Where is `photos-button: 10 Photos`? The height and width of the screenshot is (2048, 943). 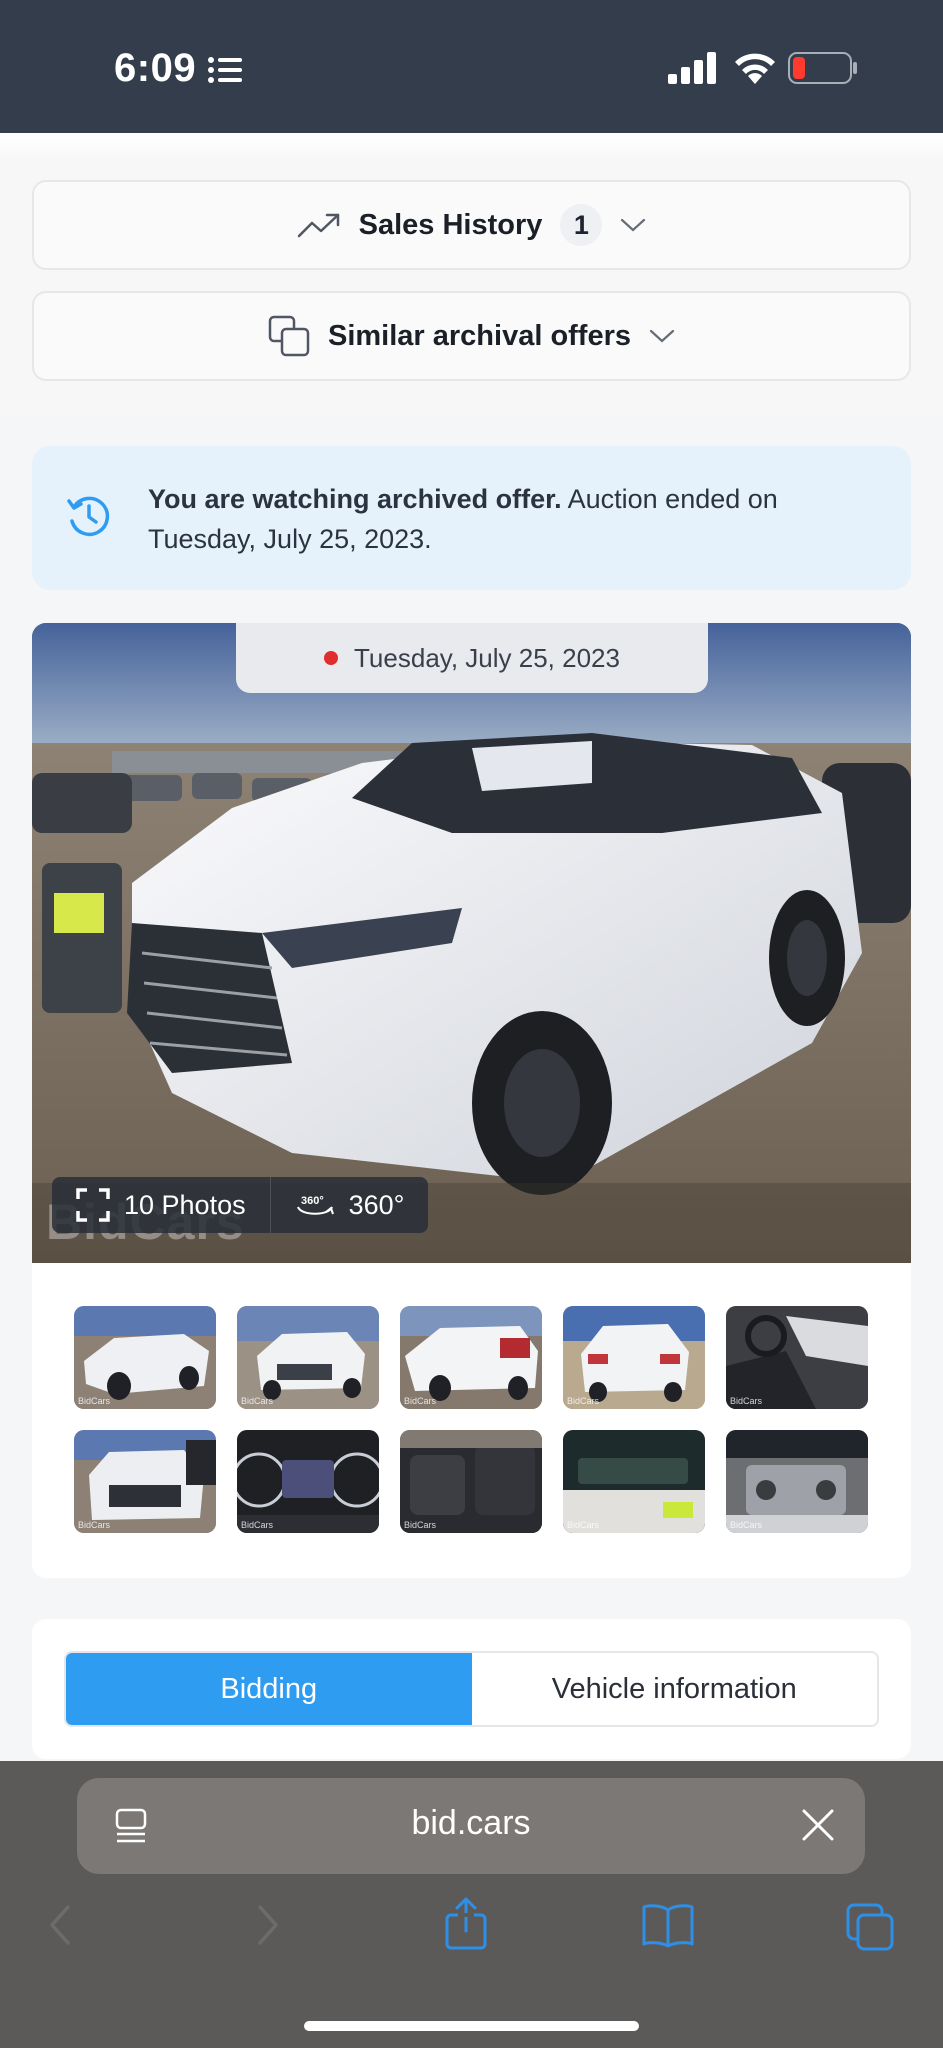
photos-button: 10 Photos is located at coordinates (161, 1205).